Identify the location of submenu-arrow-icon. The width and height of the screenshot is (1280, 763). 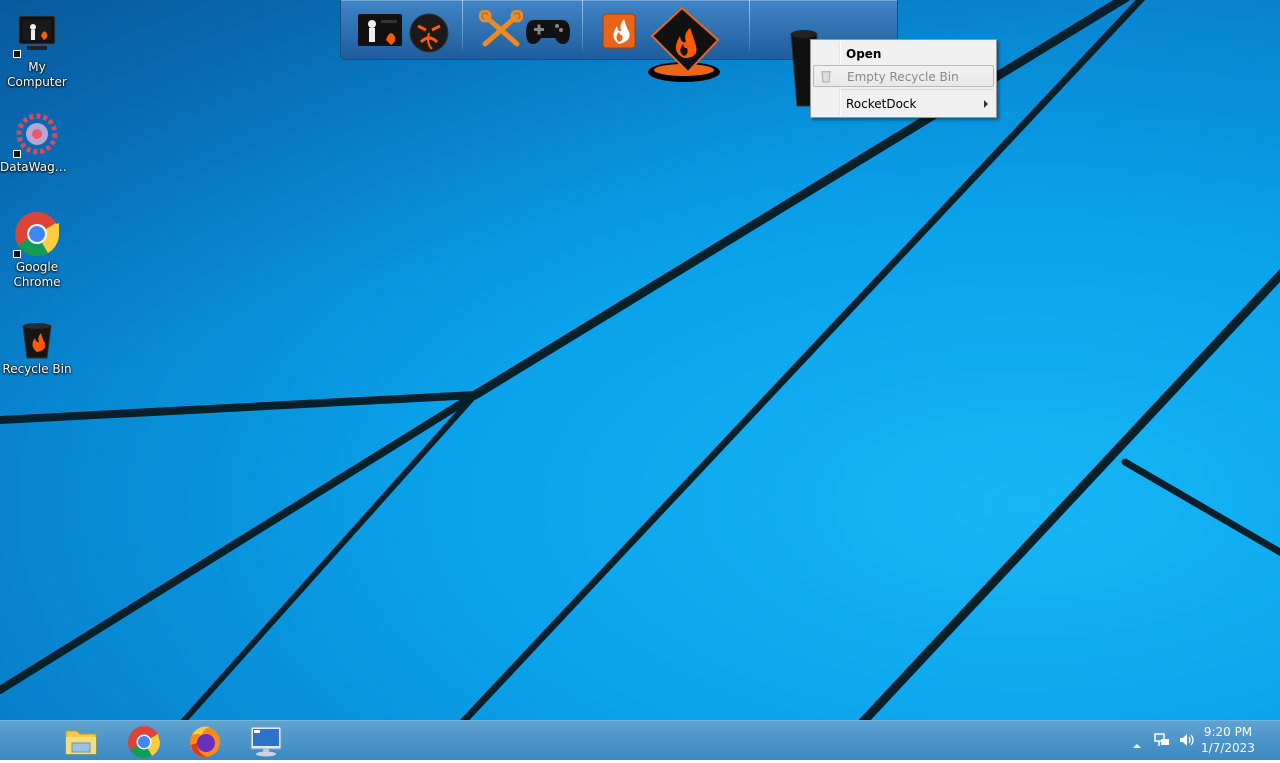
(986, 104).